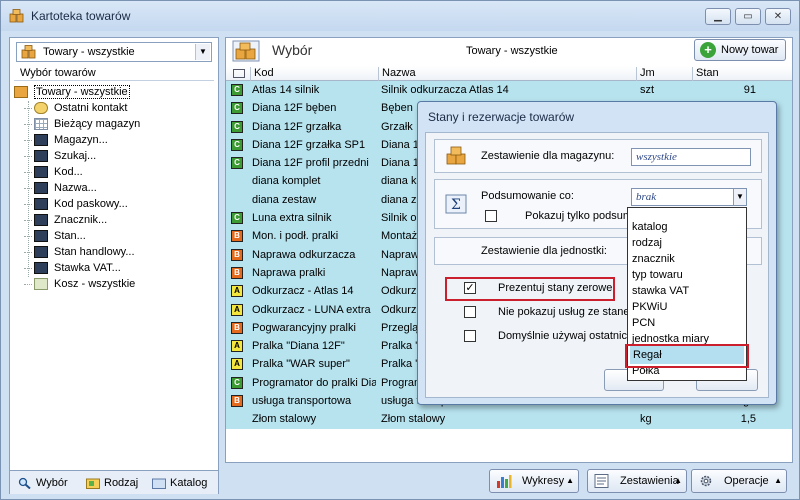  Describe the element at coordinates (159, 484) in the screenshot. I see `catalog-folder-icon` at that location.